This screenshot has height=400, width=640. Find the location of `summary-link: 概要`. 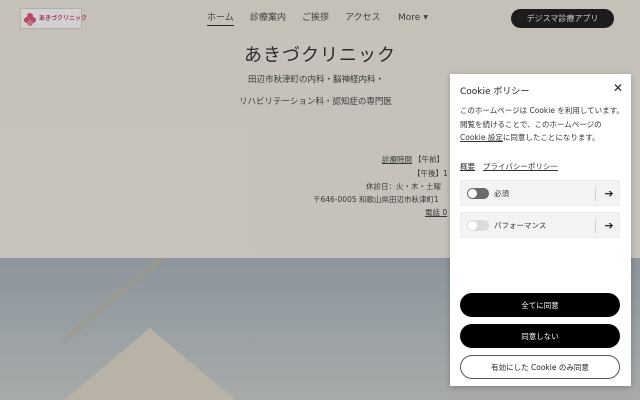

summary-link: 概要 is located at coordinates (467, 166).